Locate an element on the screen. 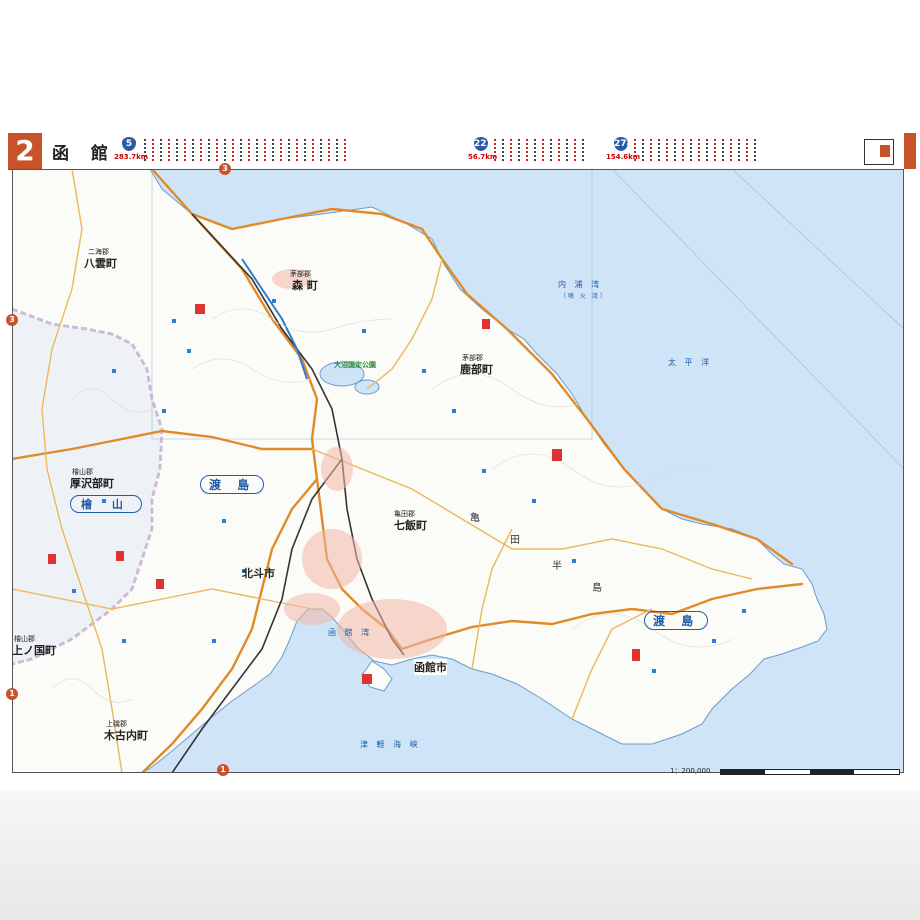 The height and width of the screenshot is (920, 920). page-header: 2 函 館 5 283.7km 227 56.7km 278 154.6km is located at coordinates (456, 151).